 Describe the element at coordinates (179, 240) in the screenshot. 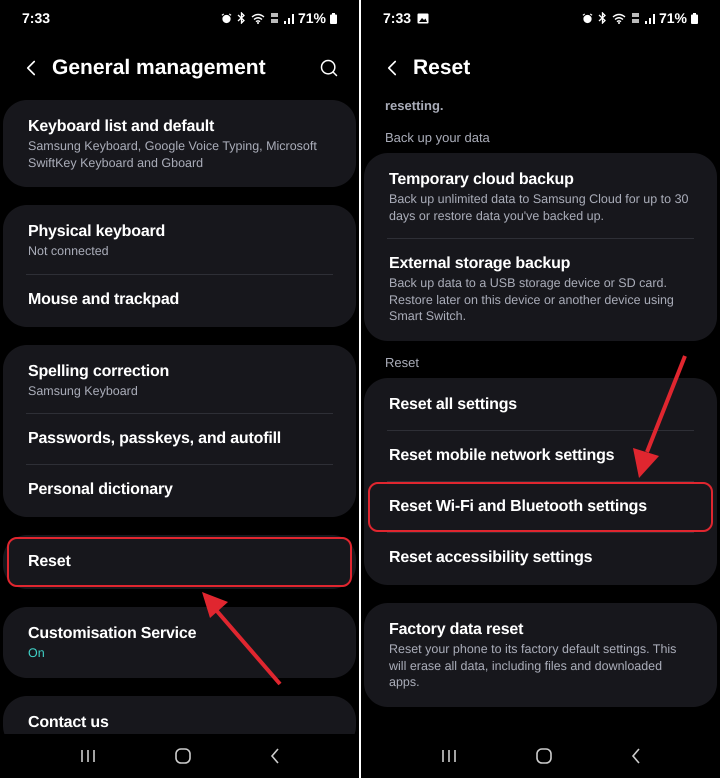

I see `settings-item: Physical keyboard Not connected` at that location.